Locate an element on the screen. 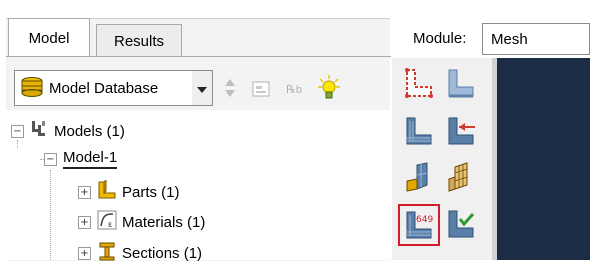  mesh-region-button is located at coordinates (461, 178).